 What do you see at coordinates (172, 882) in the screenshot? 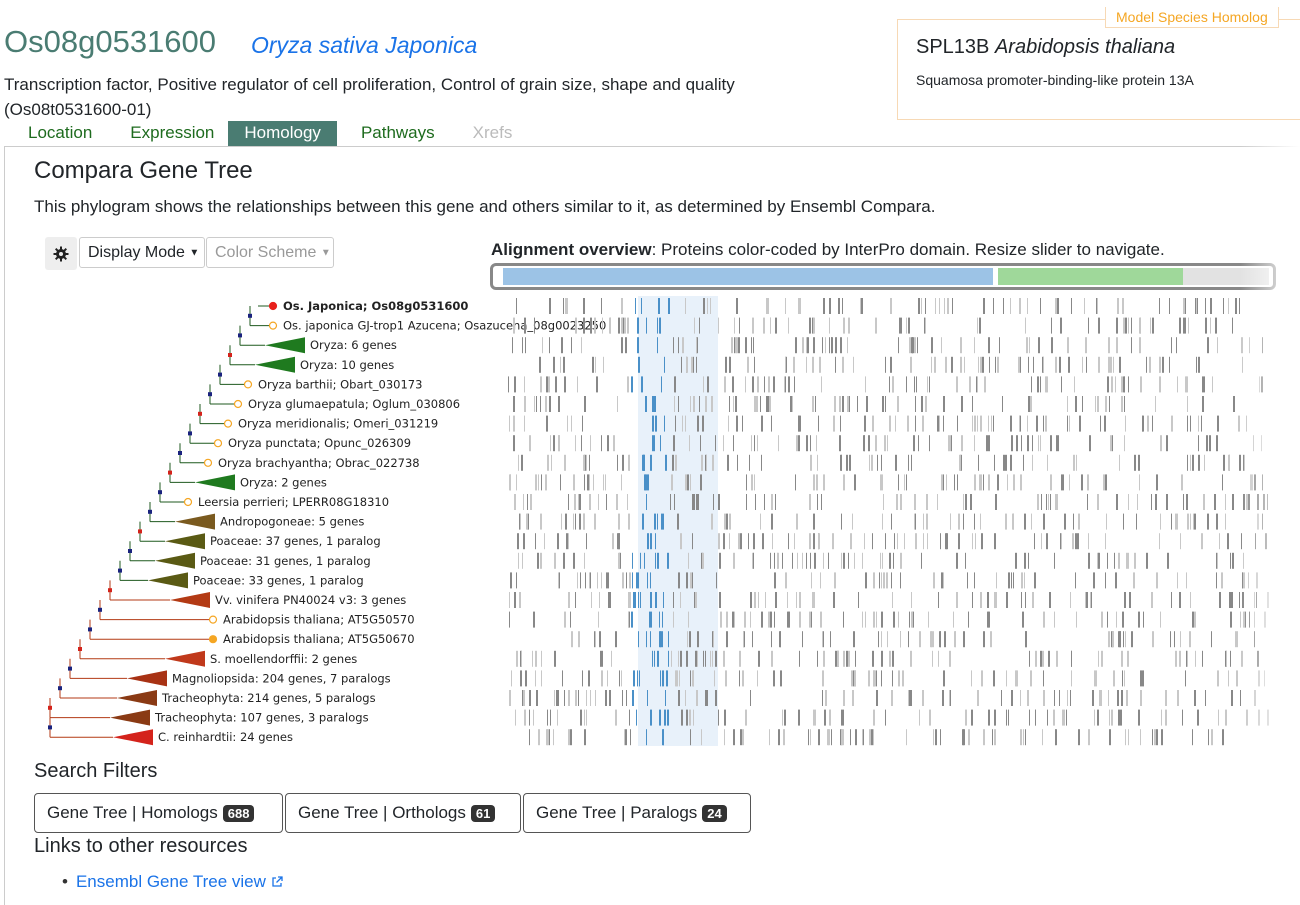
I see `ensembl-gene-tree-link: • Ensembl Gene Tree view` at bounding box center [172, 882].